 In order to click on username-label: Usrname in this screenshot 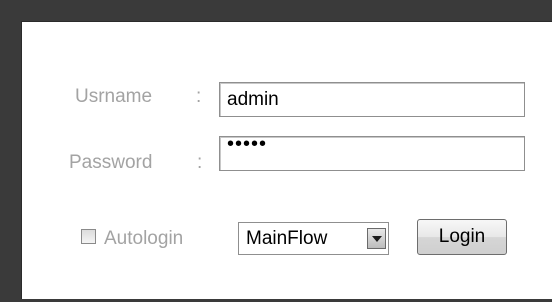, I will do `click(114, 96)`.